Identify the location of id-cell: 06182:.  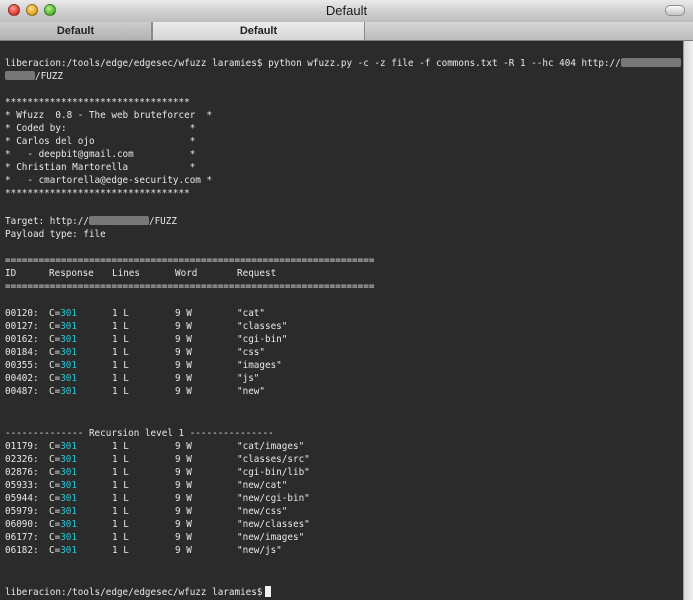
(22, 550).